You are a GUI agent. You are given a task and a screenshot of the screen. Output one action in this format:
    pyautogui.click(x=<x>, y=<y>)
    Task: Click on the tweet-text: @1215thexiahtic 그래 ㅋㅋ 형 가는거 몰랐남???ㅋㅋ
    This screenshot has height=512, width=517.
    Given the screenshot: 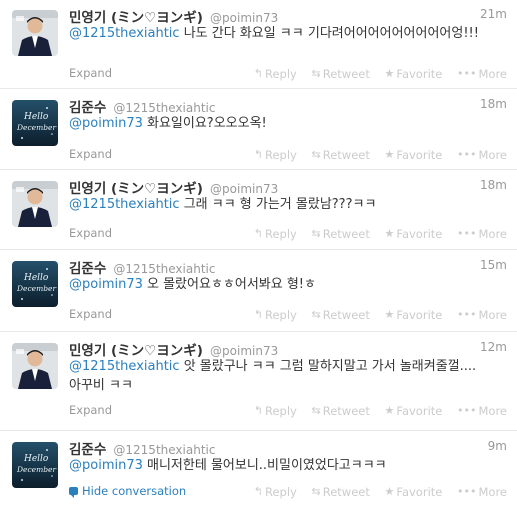 What is the action you would take?
    pyautogui.click(x=287, y=204)
    